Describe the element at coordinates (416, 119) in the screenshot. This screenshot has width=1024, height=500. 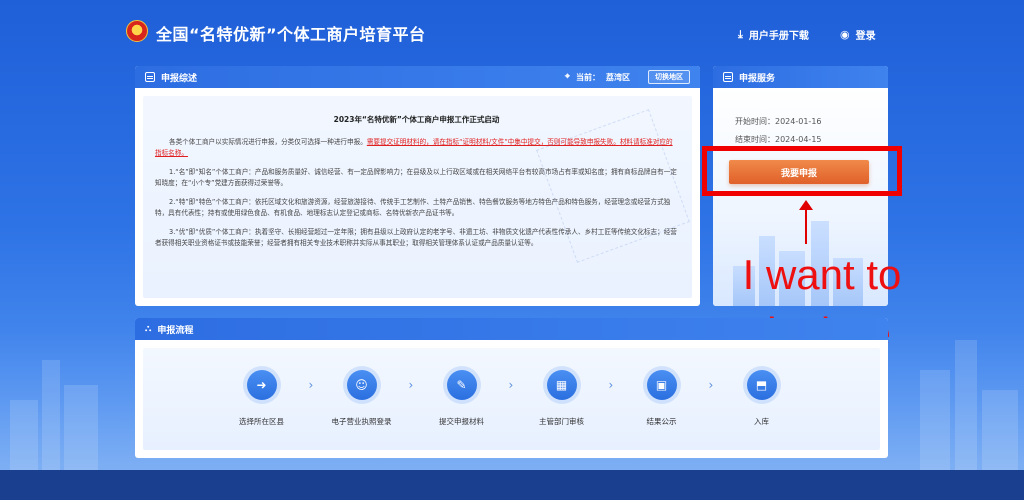
I see `announcement-title: 2023年“名特优新”个体工商户申报工作正式启动` at that location.